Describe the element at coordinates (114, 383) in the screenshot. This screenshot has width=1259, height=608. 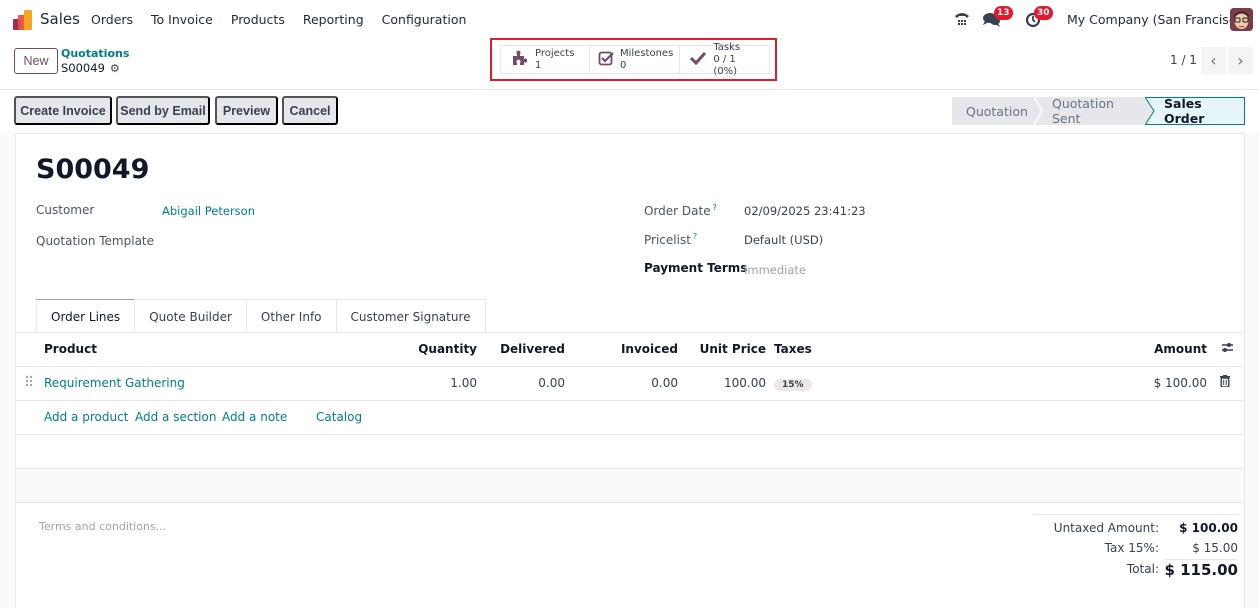
I see `product-cell: Requirement Gathering` at that location.